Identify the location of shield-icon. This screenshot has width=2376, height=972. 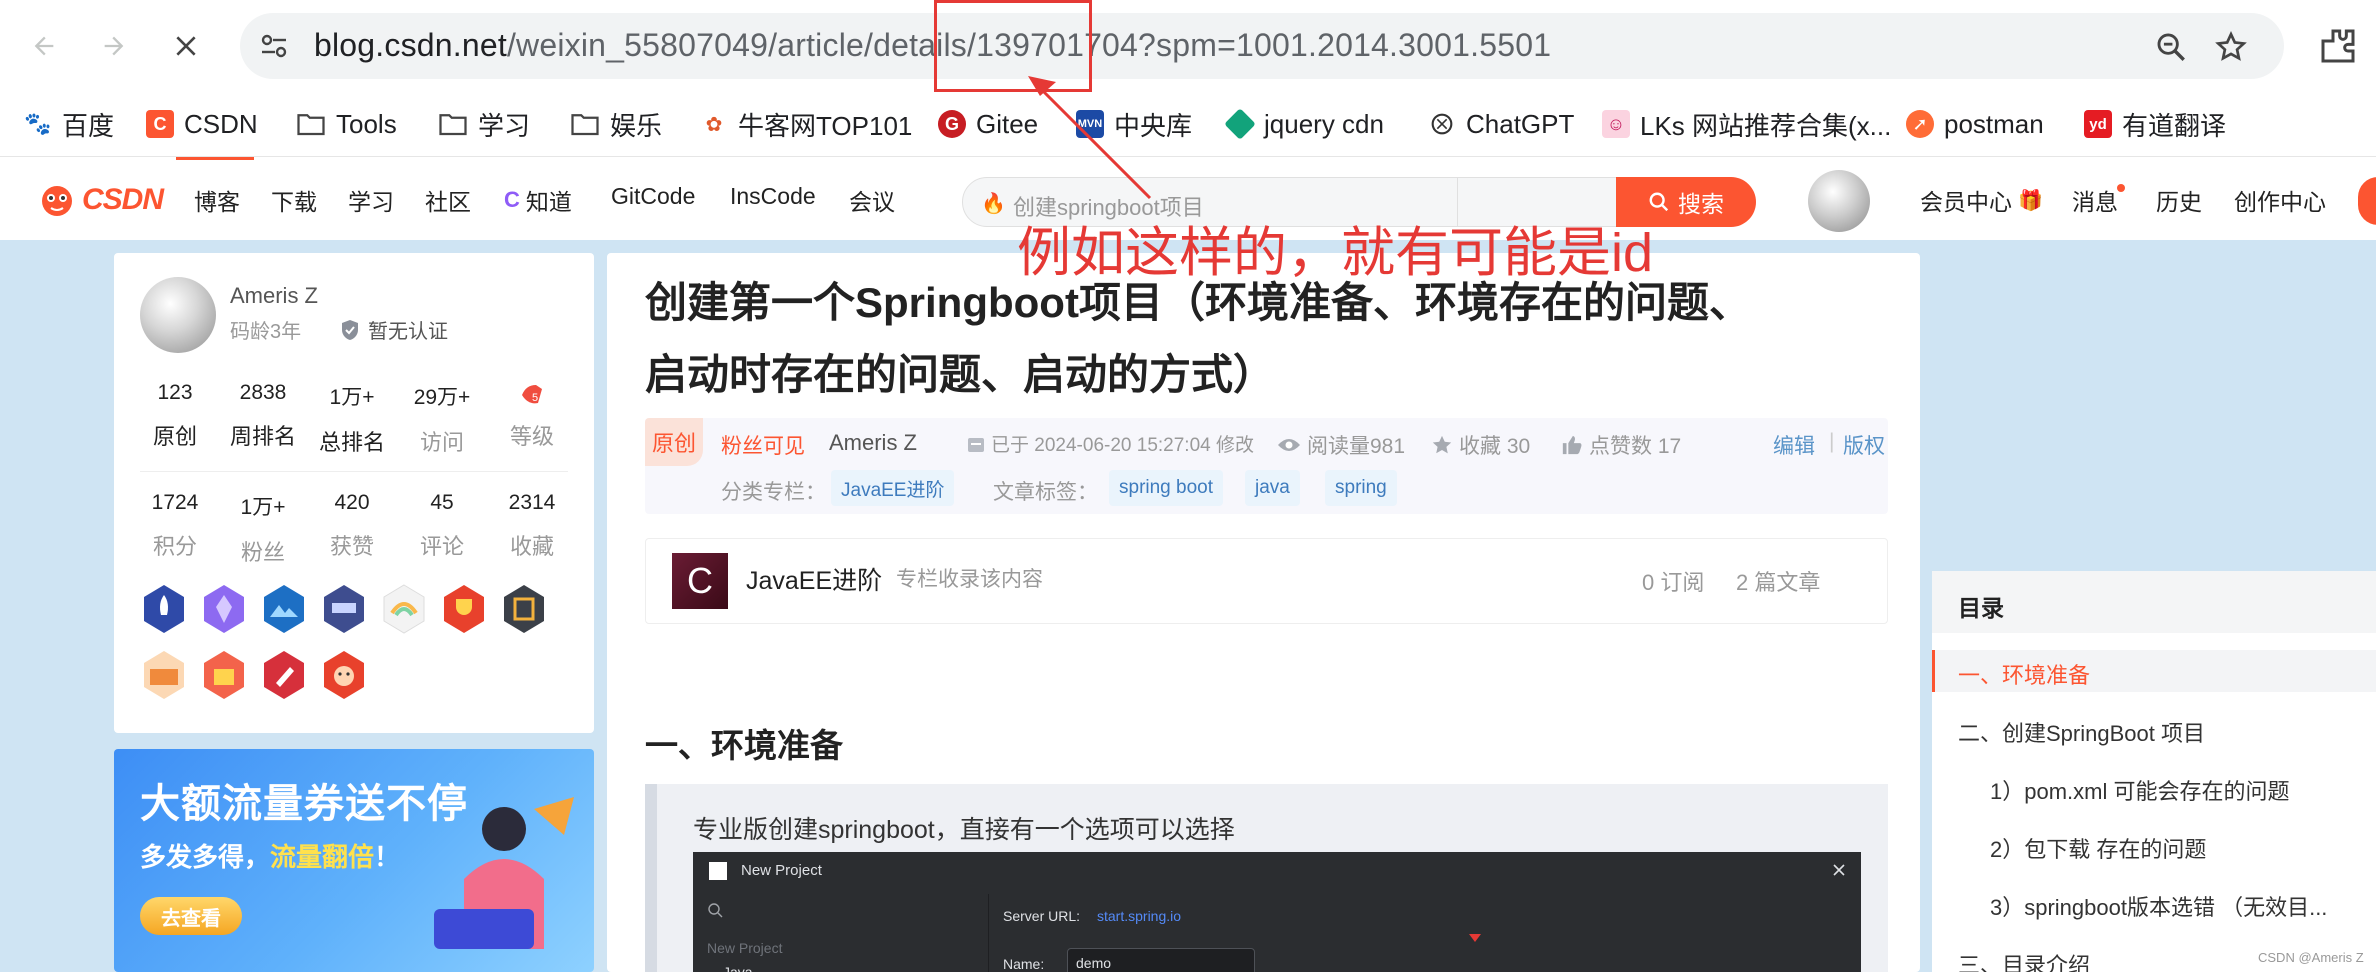
(350, 329).